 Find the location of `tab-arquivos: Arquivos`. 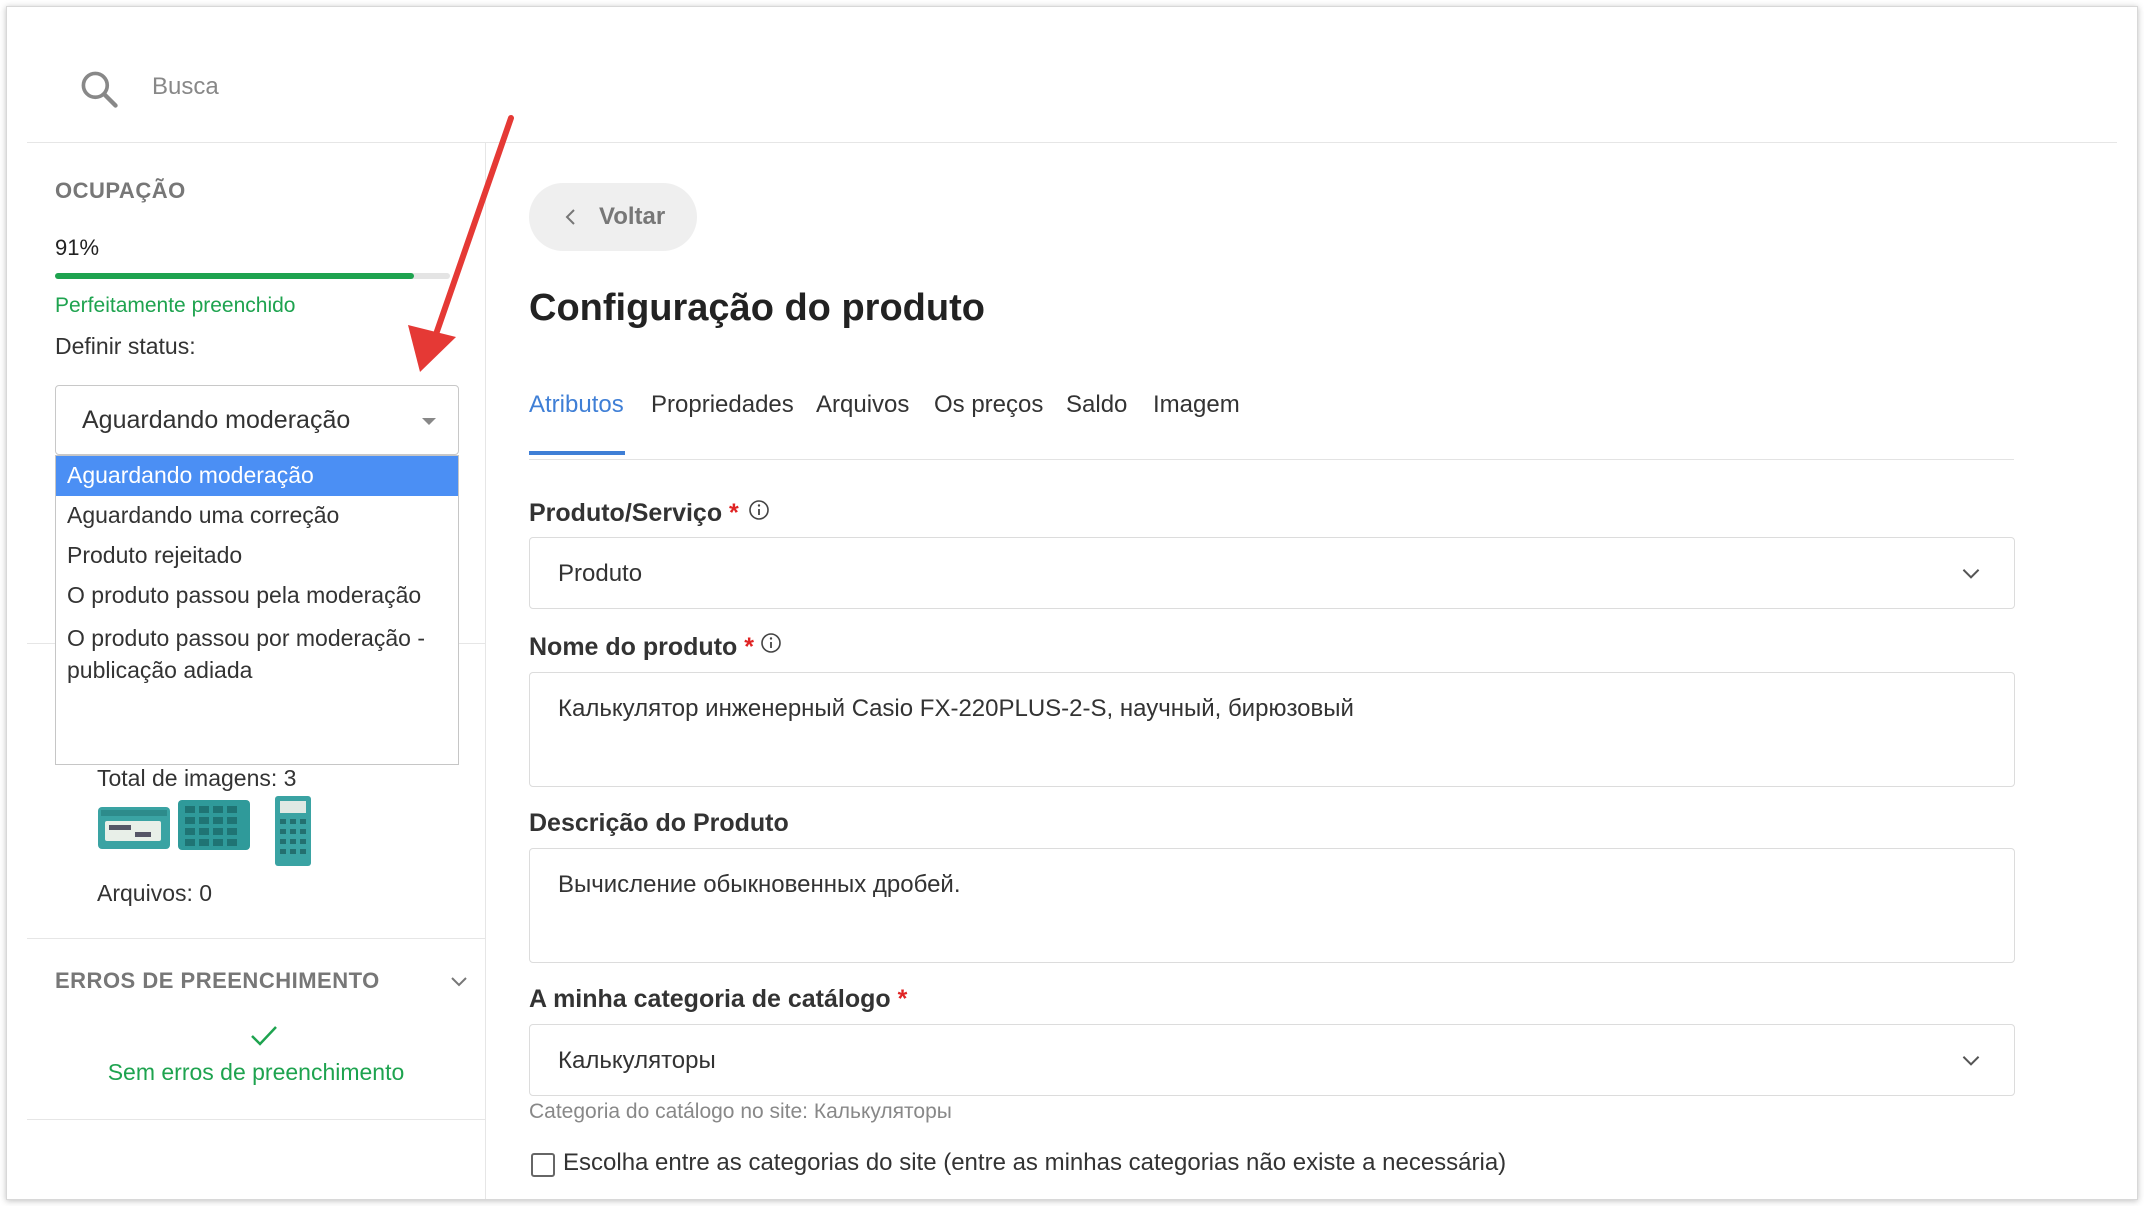

tab-arquivos: Arquivos is located at coordinates (862, 405).